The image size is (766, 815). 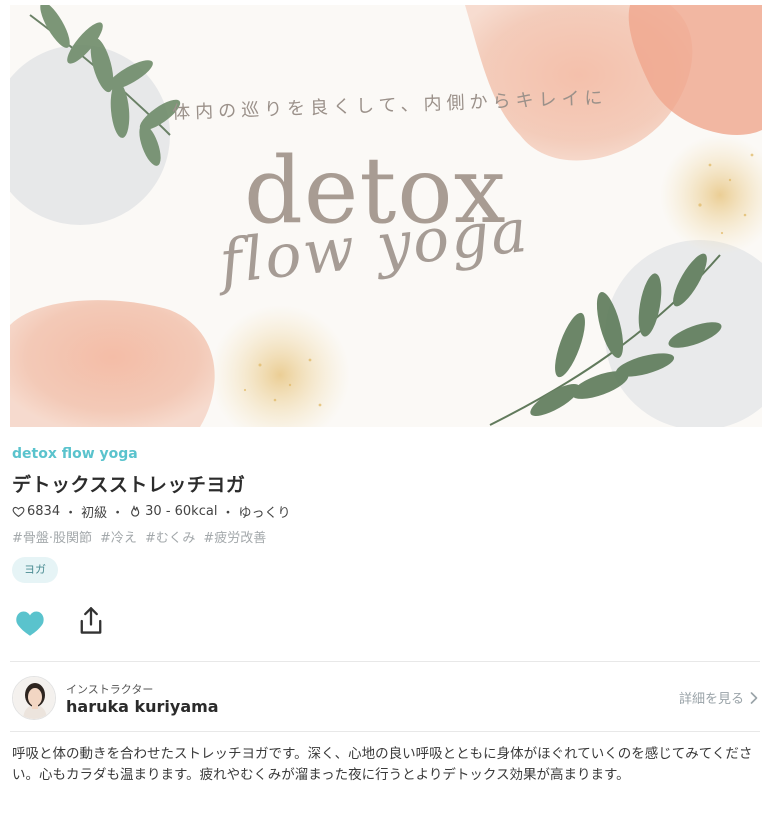 I want to click on tag: #冷え, so click(x=118, y=536).